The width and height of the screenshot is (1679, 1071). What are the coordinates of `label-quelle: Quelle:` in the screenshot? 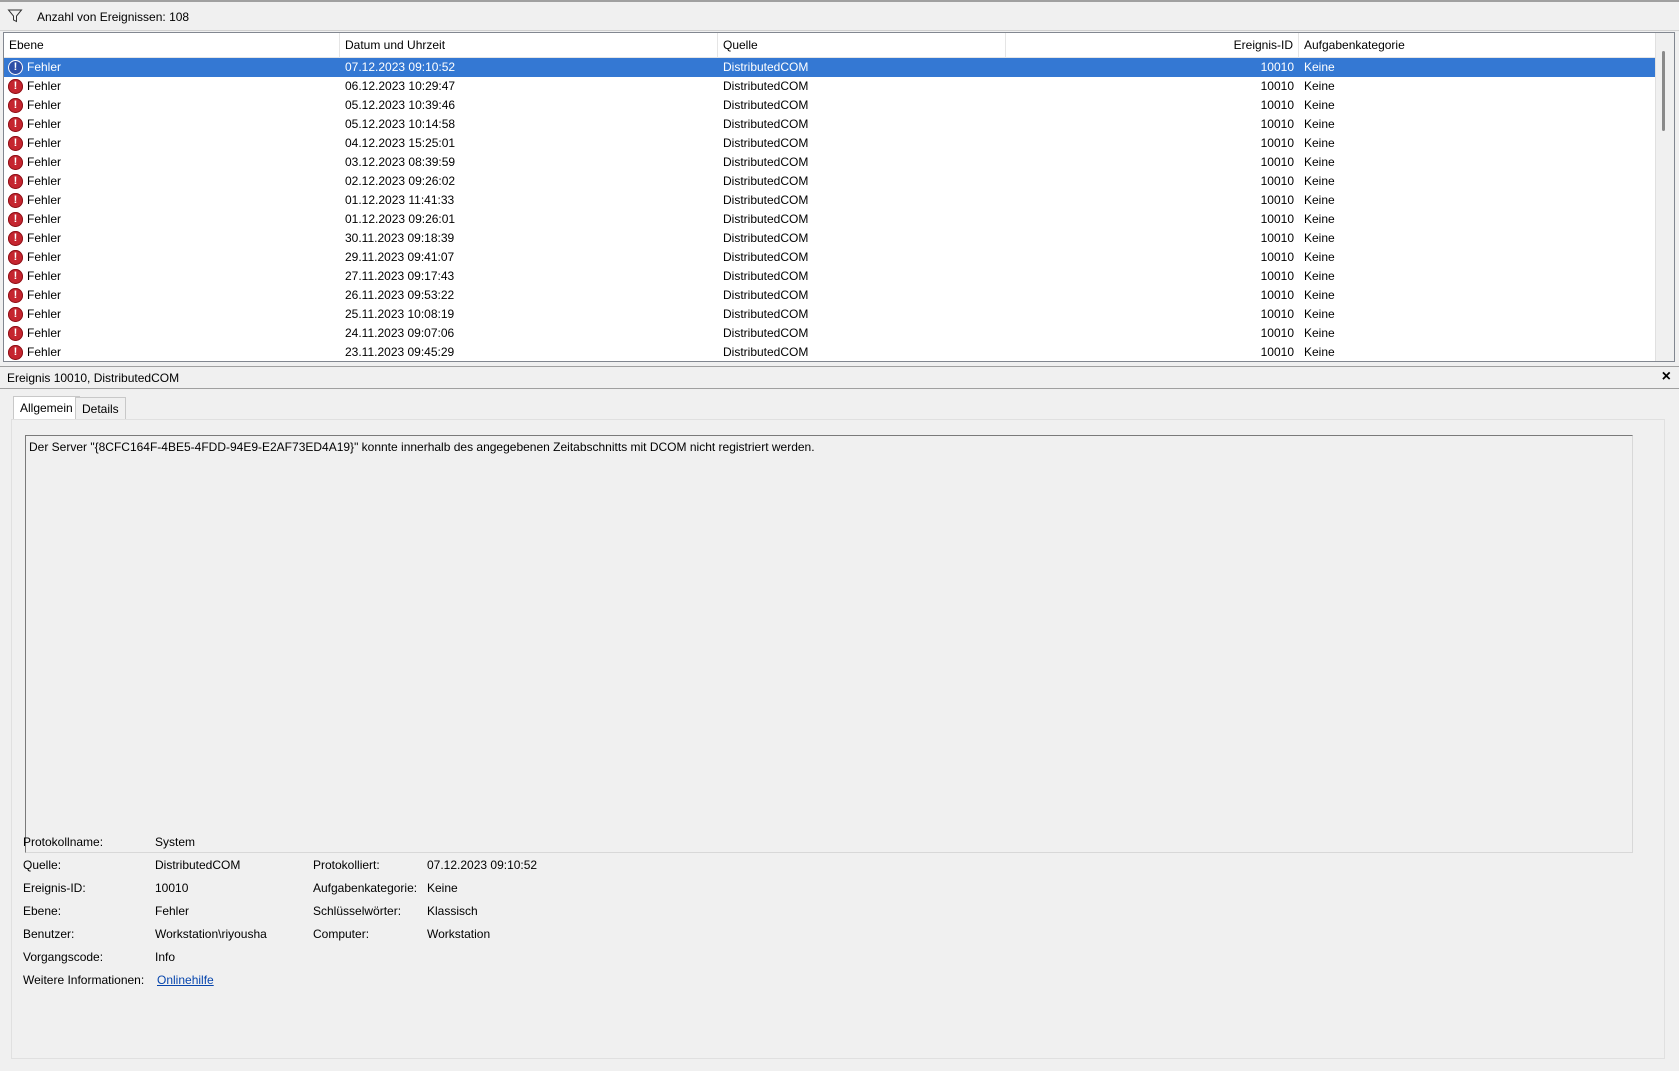 It's located at (42, 865).